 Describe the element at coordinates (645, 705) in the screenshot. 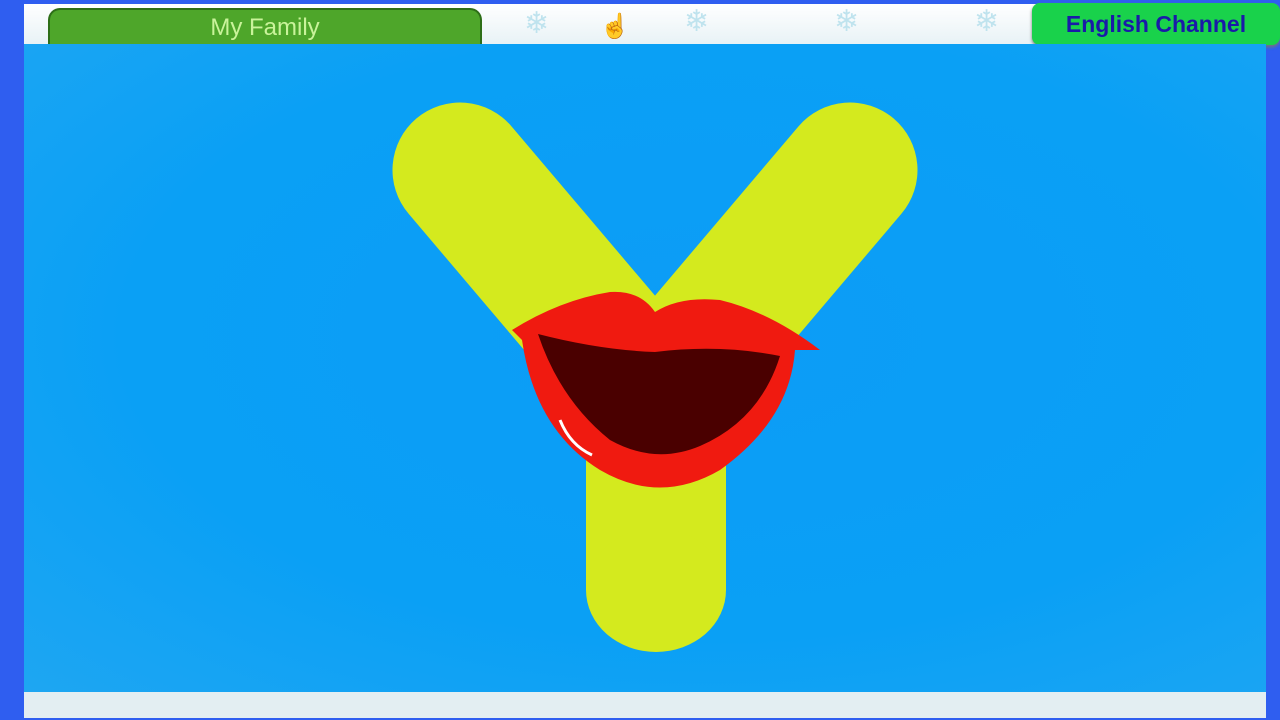

I see `bottom-bar` at that location.